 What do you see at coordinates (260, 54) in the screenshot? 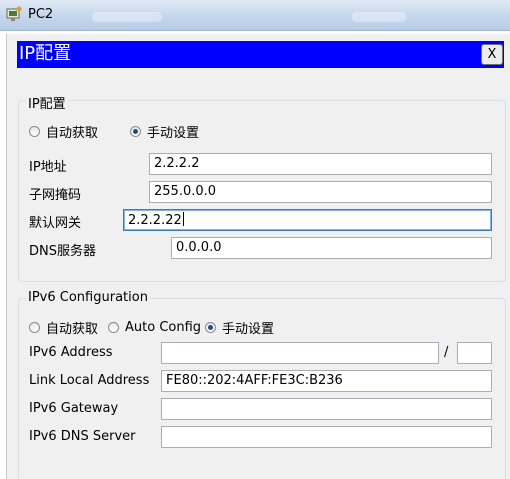
I see `dialog-header: IP配置 X` at bounding box center [260, 54].